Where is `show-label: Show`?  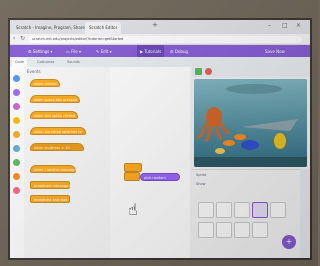 show-label: Show is located at coordinates (201, 184).